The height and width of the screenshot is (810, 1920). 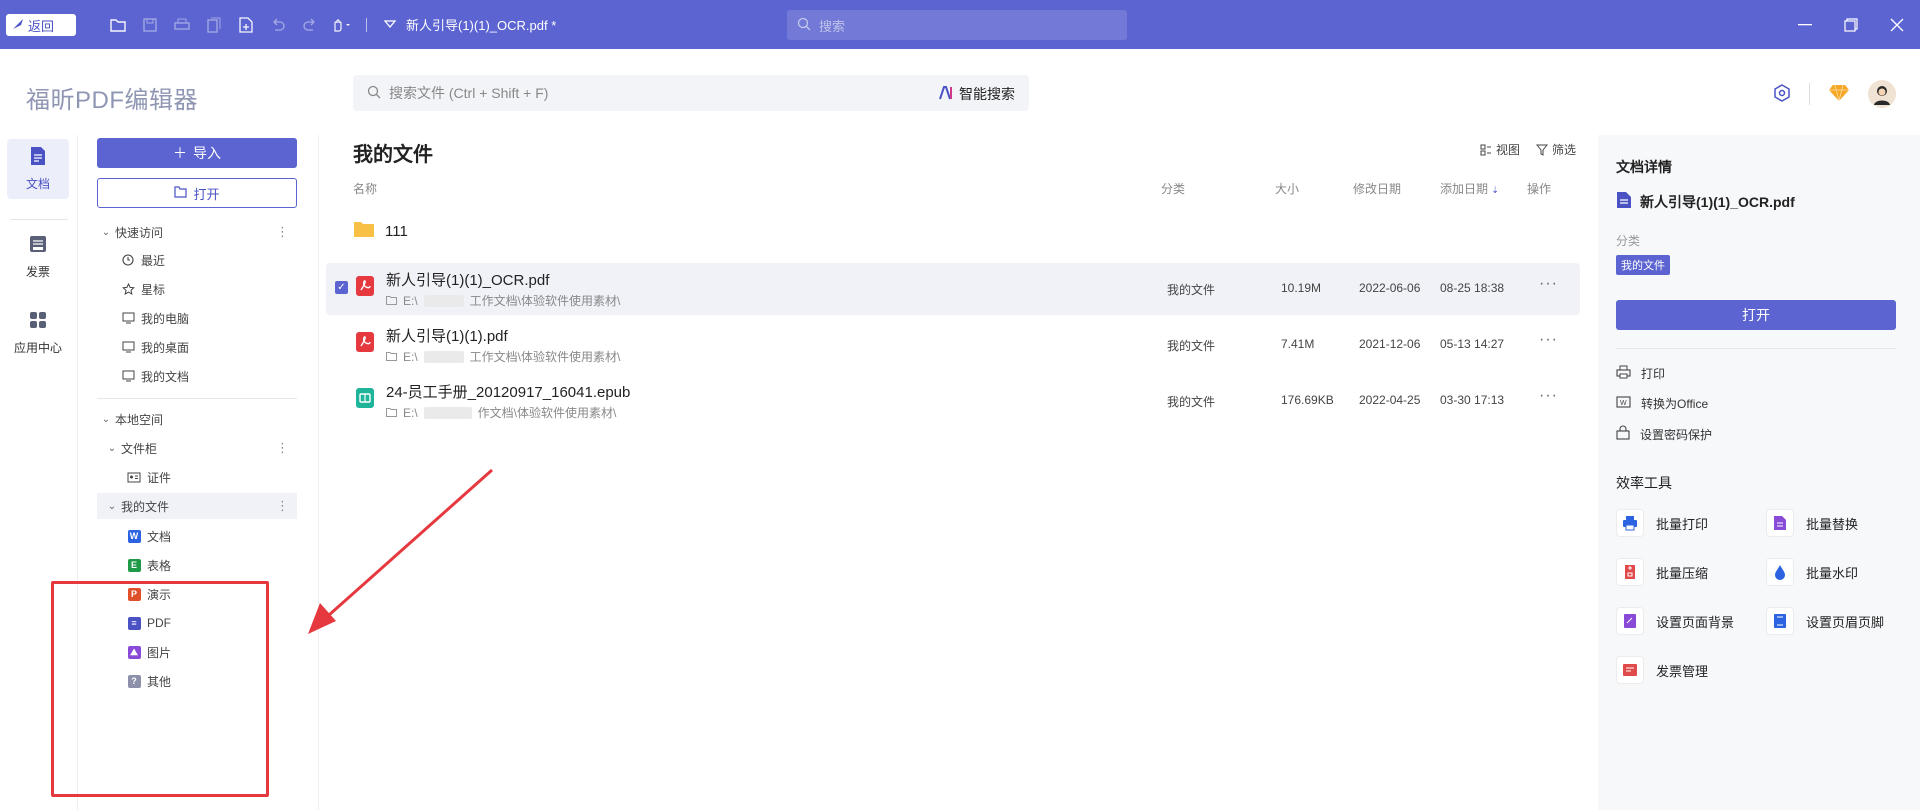 What do you see at coordinates (38, 169) in the screenshot?
I see `rail-item-documents: 文档` at bounding box center [38, 169].